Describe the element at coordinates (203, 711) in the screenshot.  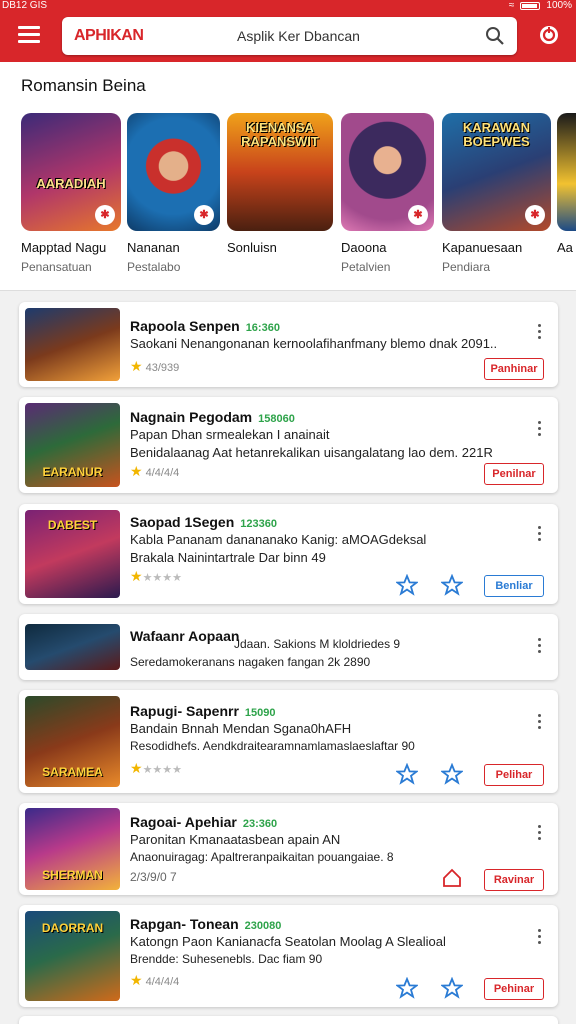
I see `item-title: Rapugi- Sapenrr 15090` at that location.